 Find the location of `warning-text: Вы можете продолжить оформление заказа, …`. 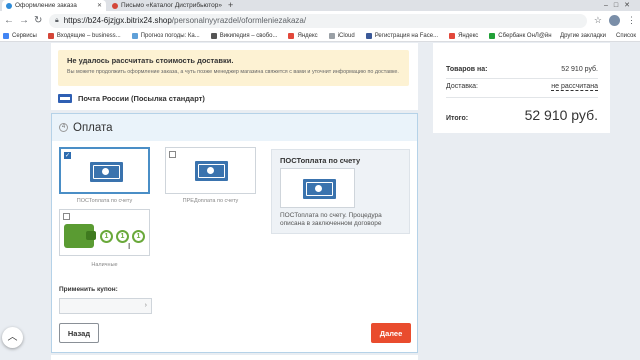

warning-text: Вы можете продолжить оформление заказа, … is located at coordinates (233, 72).